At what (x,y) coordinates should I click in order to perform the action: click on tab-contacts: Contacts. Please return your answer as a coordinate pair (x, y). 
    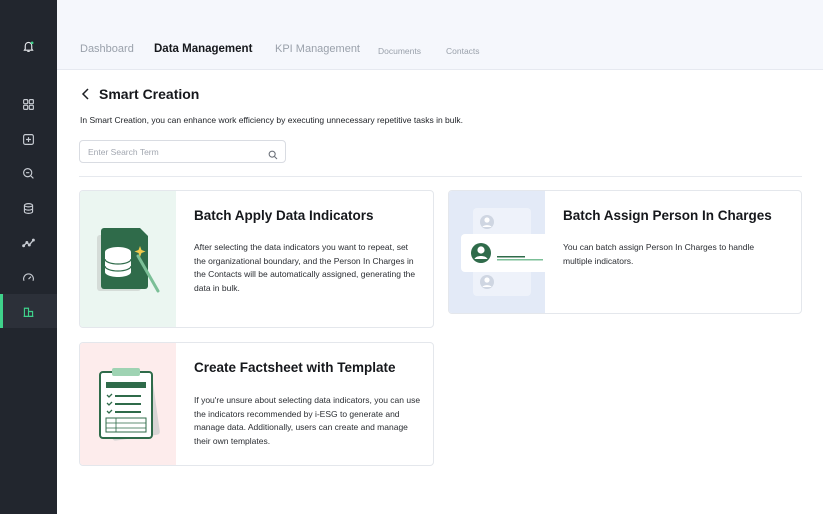
    Looking at the image, I should click on (463, 51).